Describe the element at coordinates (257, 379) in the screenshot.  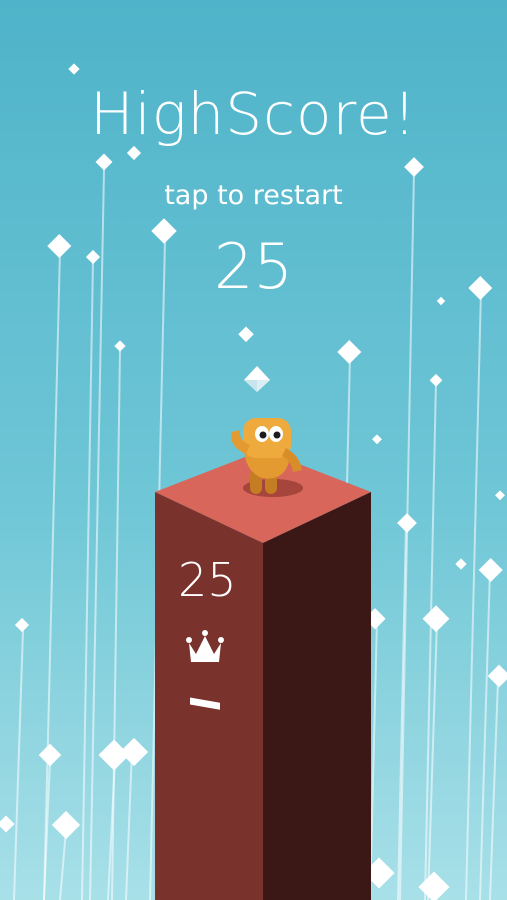
I see `gem-icon` at that location.